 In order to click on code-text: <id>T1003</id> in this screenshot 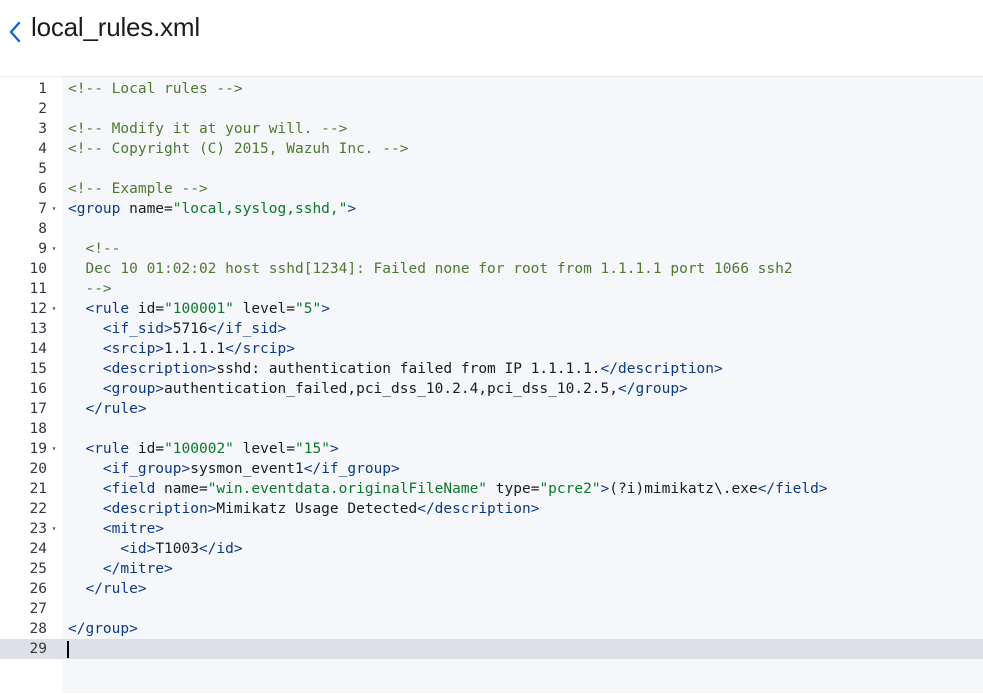, I will do `click(155, 549)`.